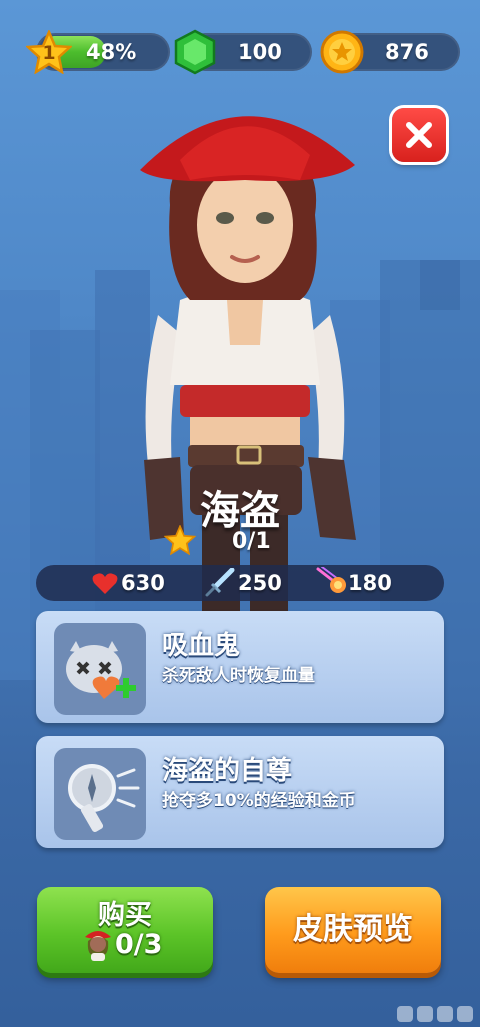 The width and height of the screenshot is (480, 1027). I want to click on buy-button-label: 购买, so click(125, 915).